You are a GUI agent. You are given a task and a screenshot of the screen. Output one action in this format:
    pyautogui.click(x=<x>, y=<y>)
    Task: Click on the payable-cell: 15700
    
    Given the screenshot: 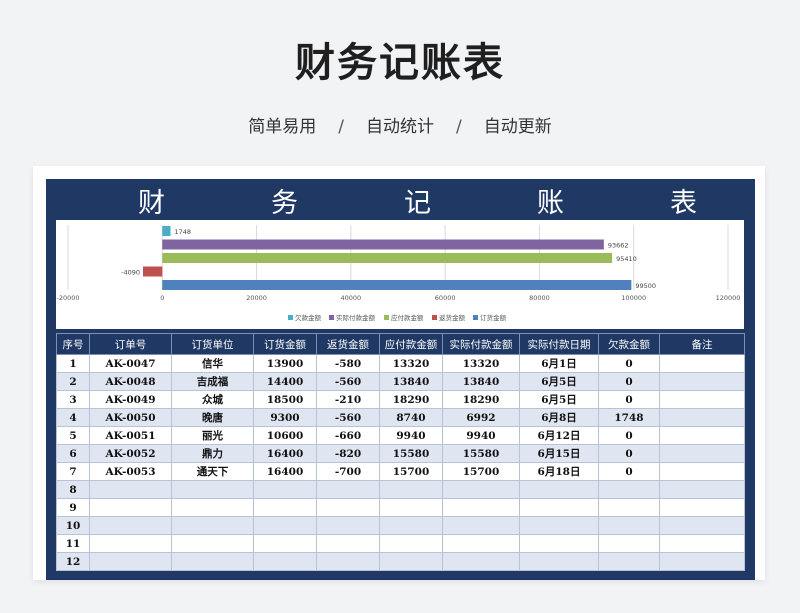 What is the action you would take?
    pyautogui.click(x=411, y=471)
    